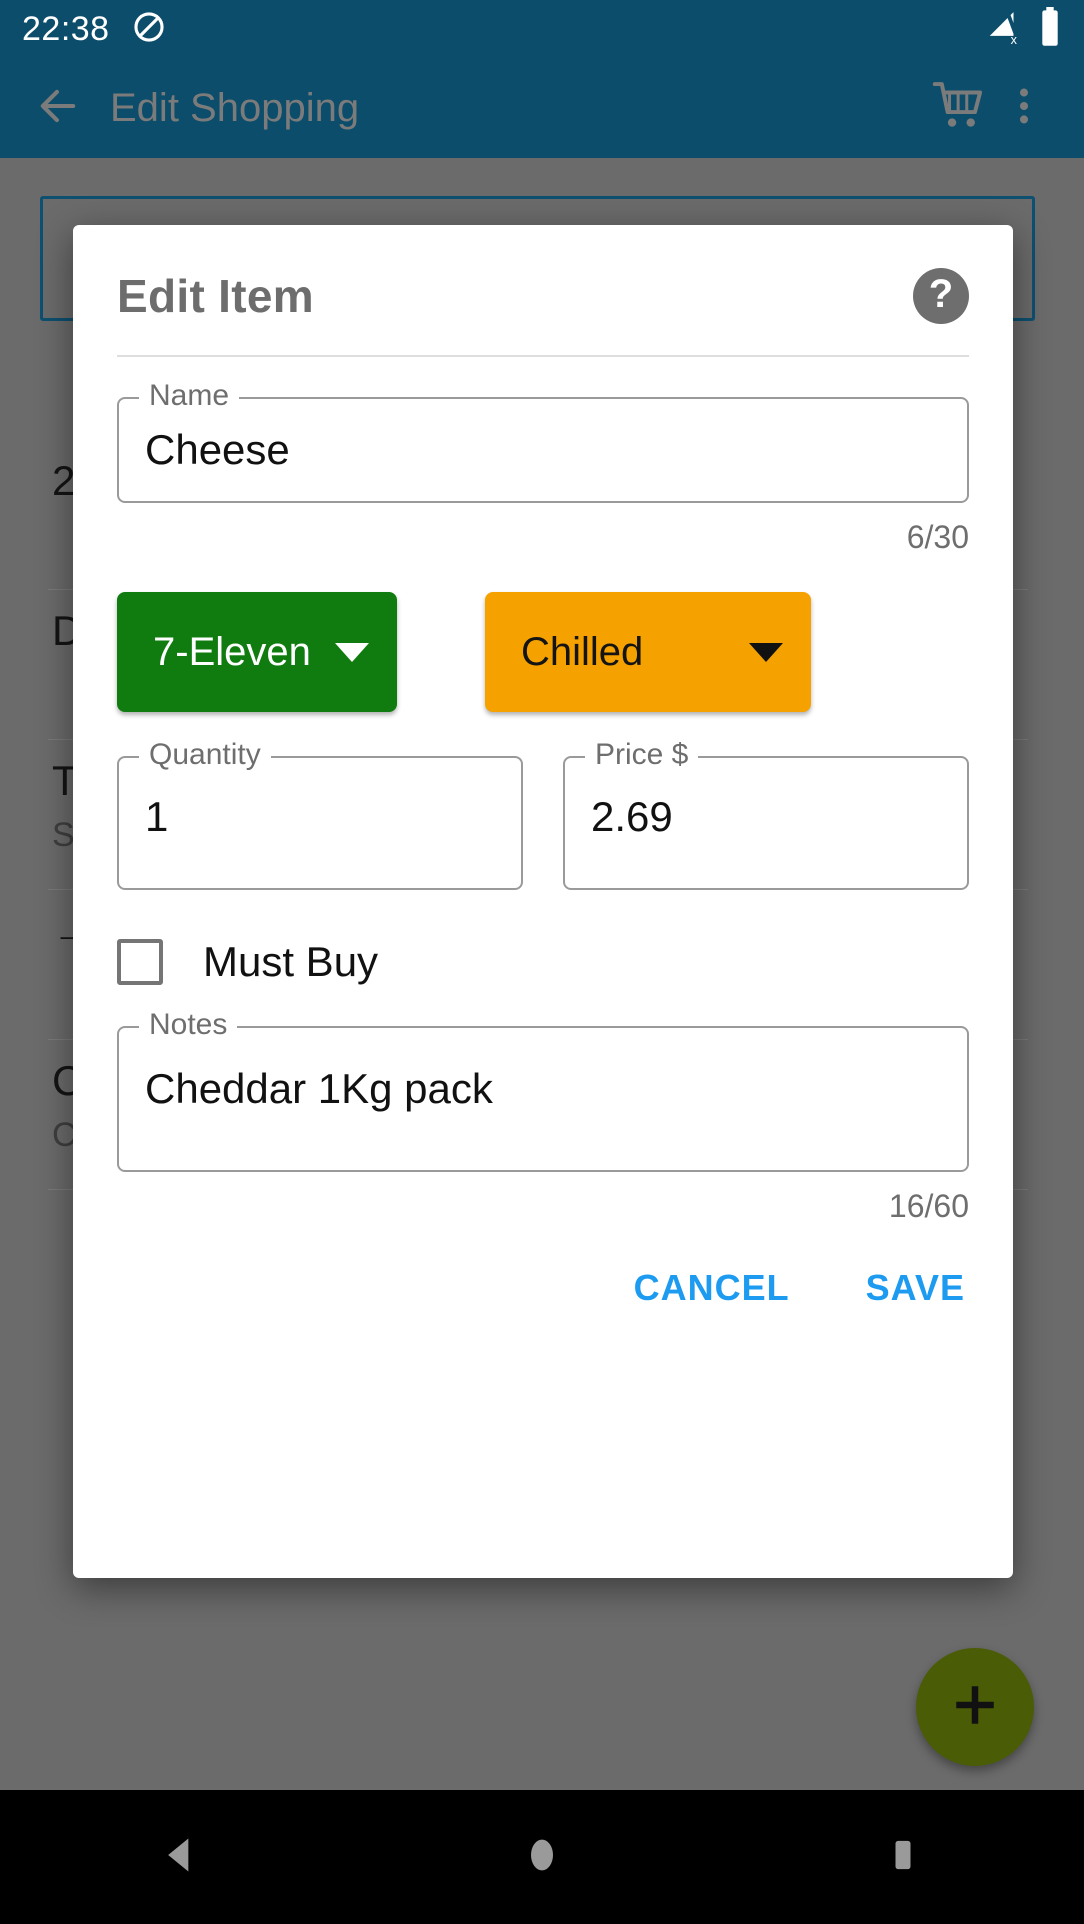 This screenshot has height=1924, width=1084. I want to click on category-spinner: Chilled, so click(648, 652).